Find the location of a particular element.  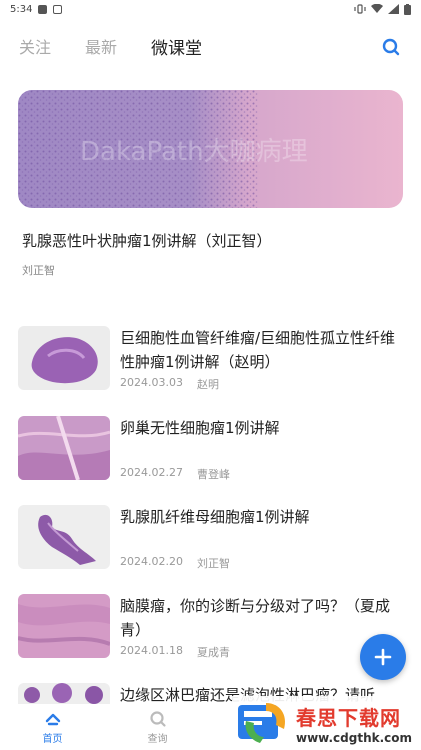

plus-icon is located at coordinates (383, 657).